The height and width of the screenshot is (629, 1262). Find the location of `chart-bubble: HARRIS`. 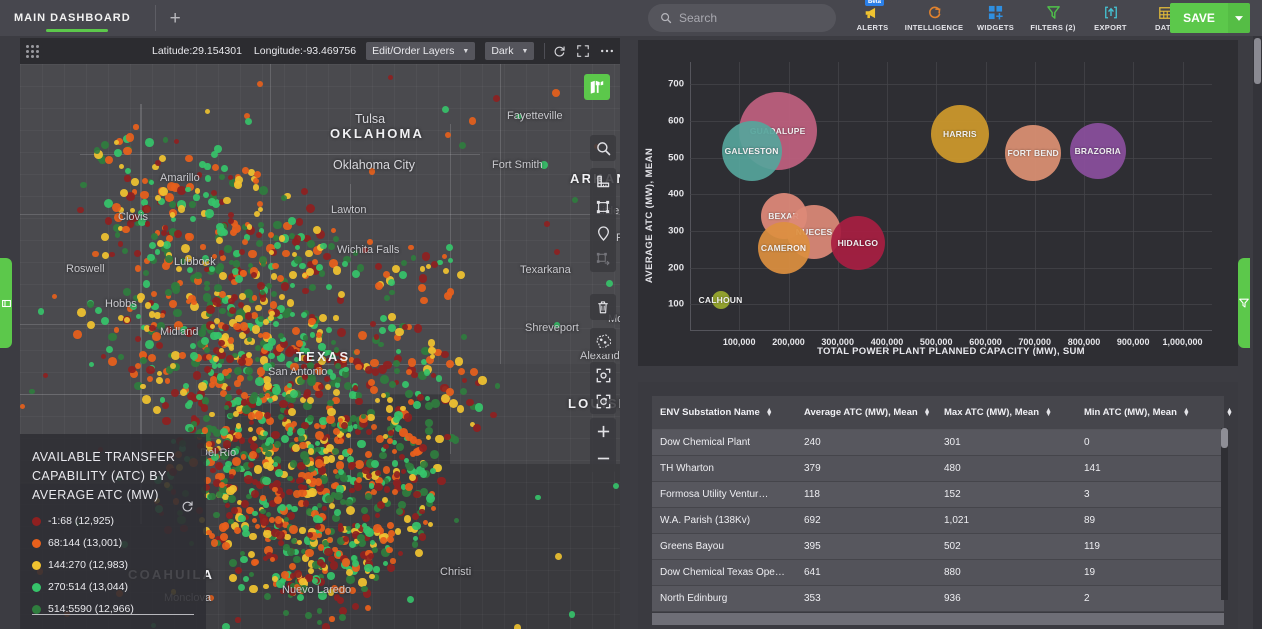

chart-bubble: HARRIS is located at coordinates (959, 133).